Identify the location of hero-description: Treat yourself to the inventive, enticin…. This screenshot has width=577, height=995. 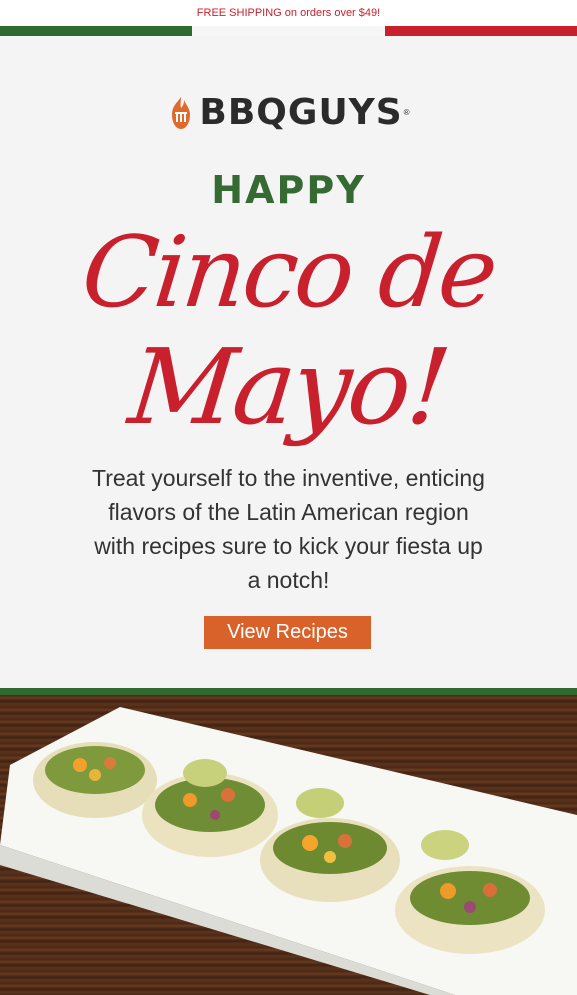
(288, 529).